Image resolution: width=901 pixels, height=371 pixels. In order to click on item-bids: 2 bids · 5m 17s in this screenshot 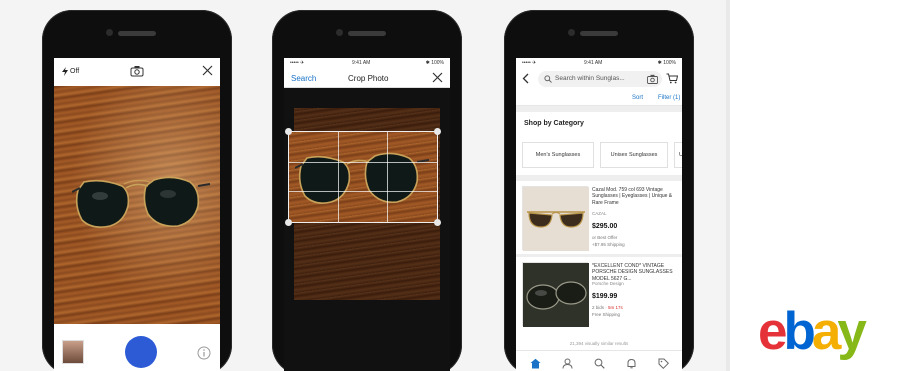, I will do `click(607, 307)`.